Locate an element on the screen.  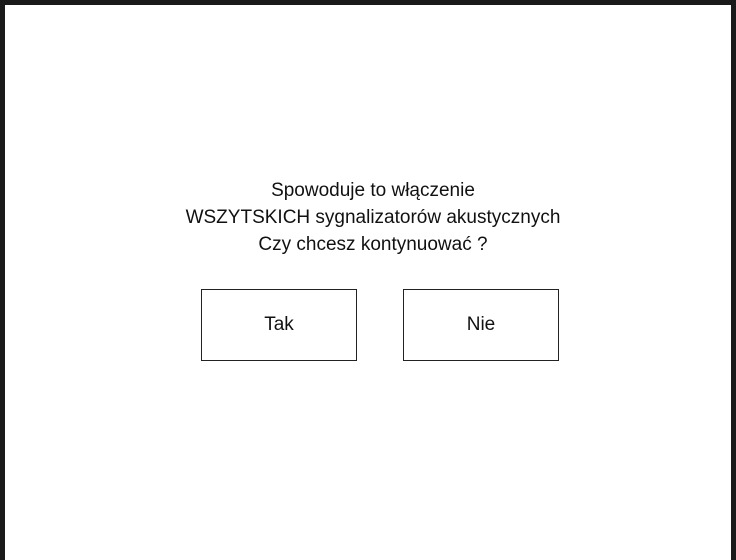
message-line-2: WSZYTSKICH sygnalizatorów akustycznych is located at coordinates (373, 217).